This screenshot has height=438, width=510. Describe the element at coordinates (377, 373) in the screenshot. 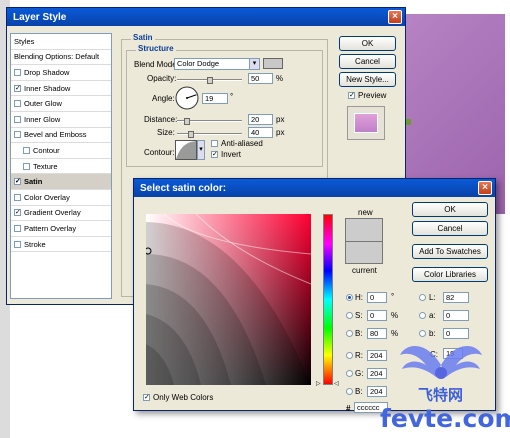

I see `g-input: 204` at that location.